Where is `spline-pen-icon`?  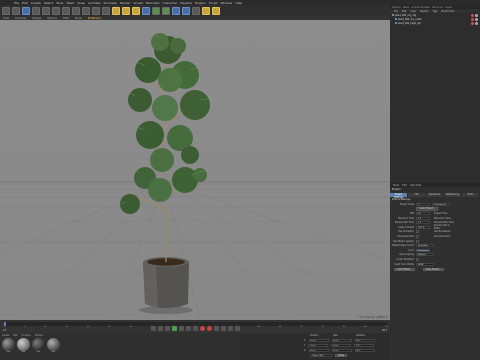 spline-pen-icon is located at coordinates (156, 10).